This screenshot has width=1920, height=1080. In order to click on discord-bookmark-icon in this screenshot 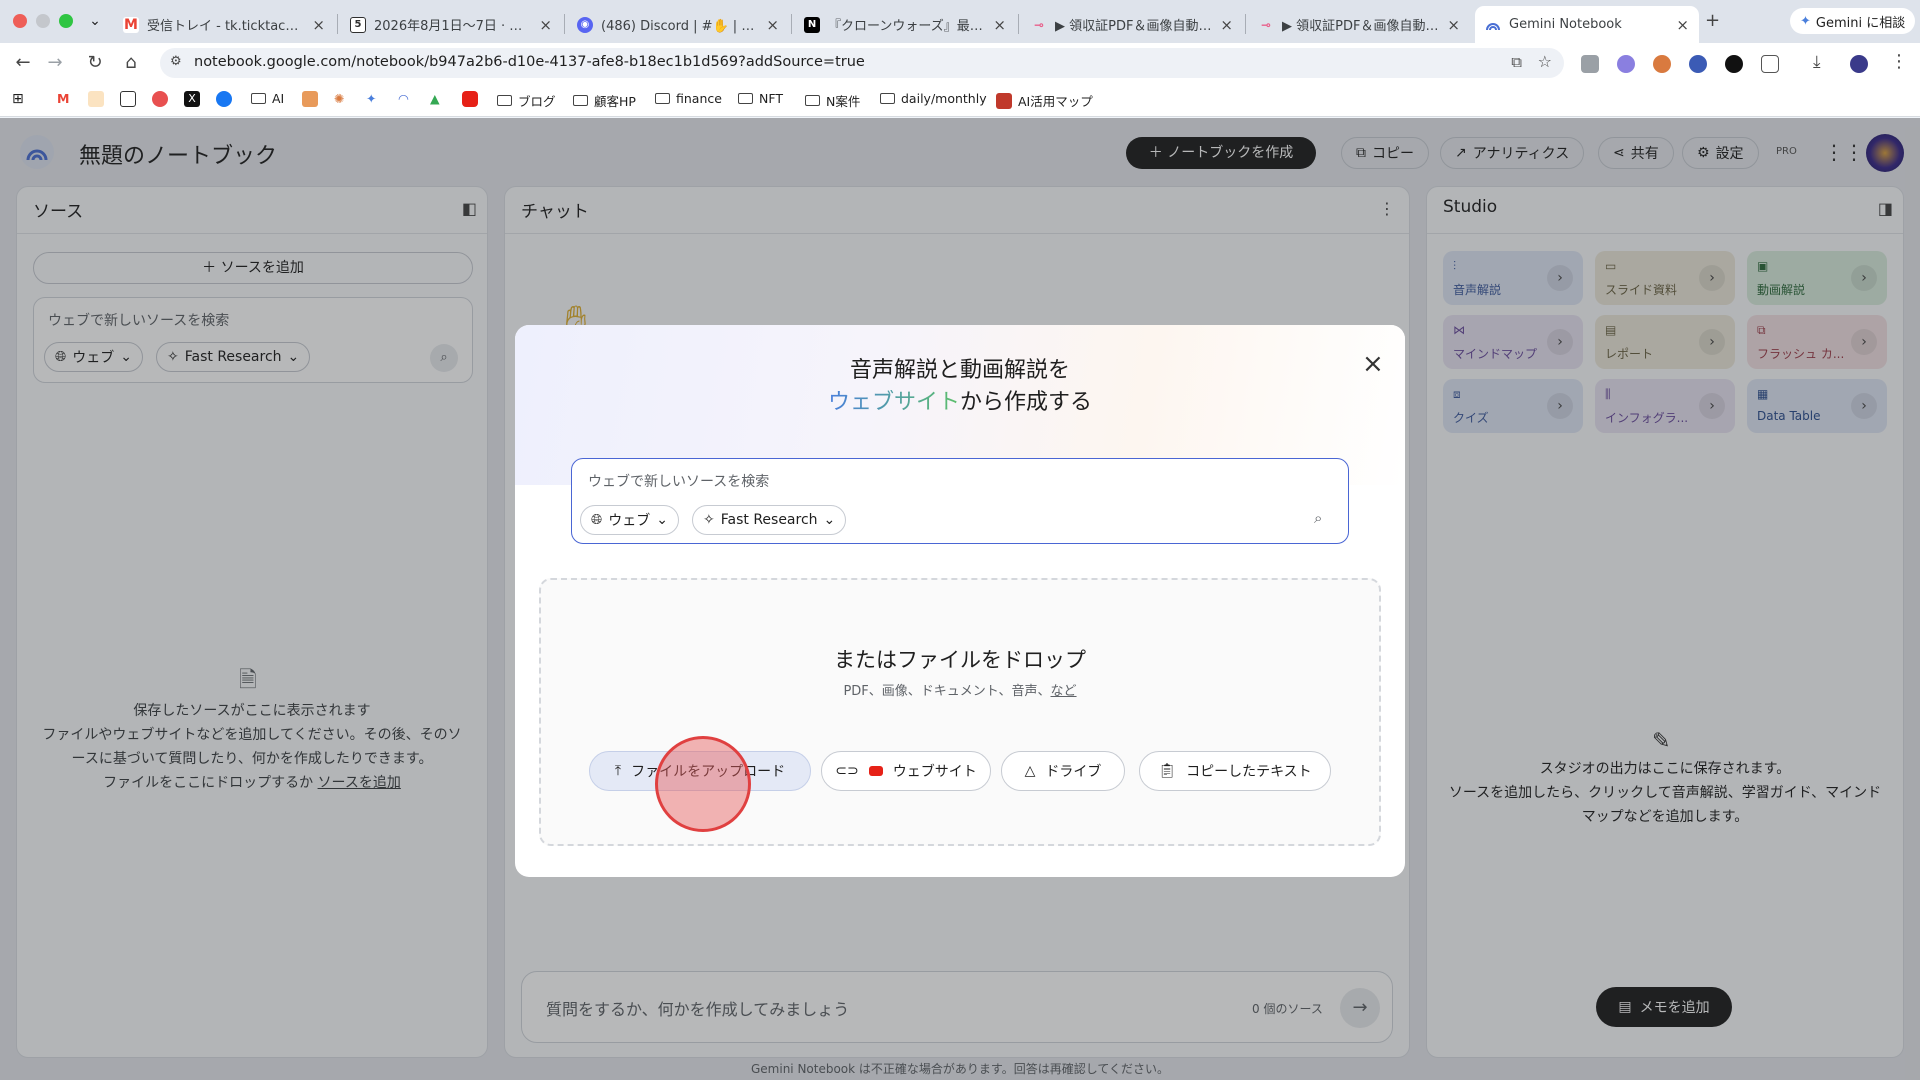, I will do `click(160, 99)`.